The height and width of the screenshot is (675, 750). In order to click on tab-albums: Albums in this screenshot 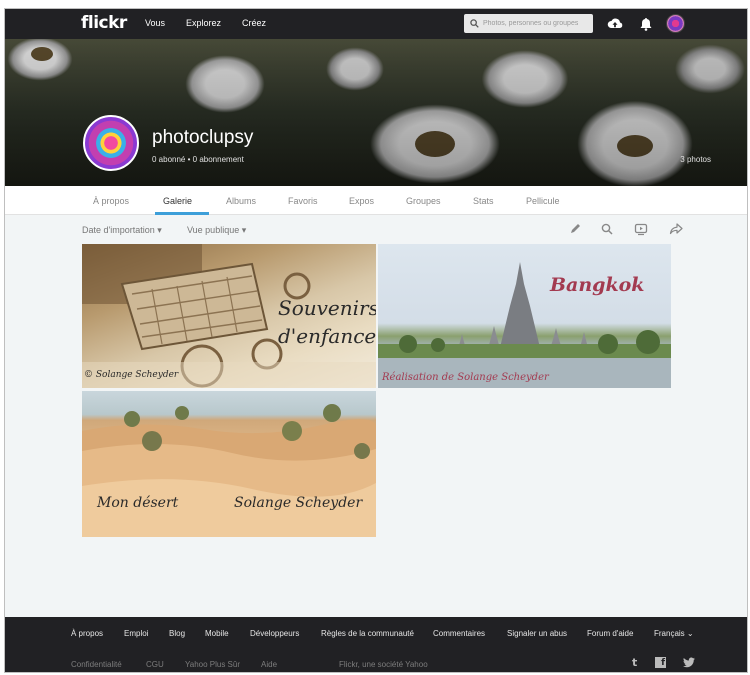, I will do `click(241, 201)`.